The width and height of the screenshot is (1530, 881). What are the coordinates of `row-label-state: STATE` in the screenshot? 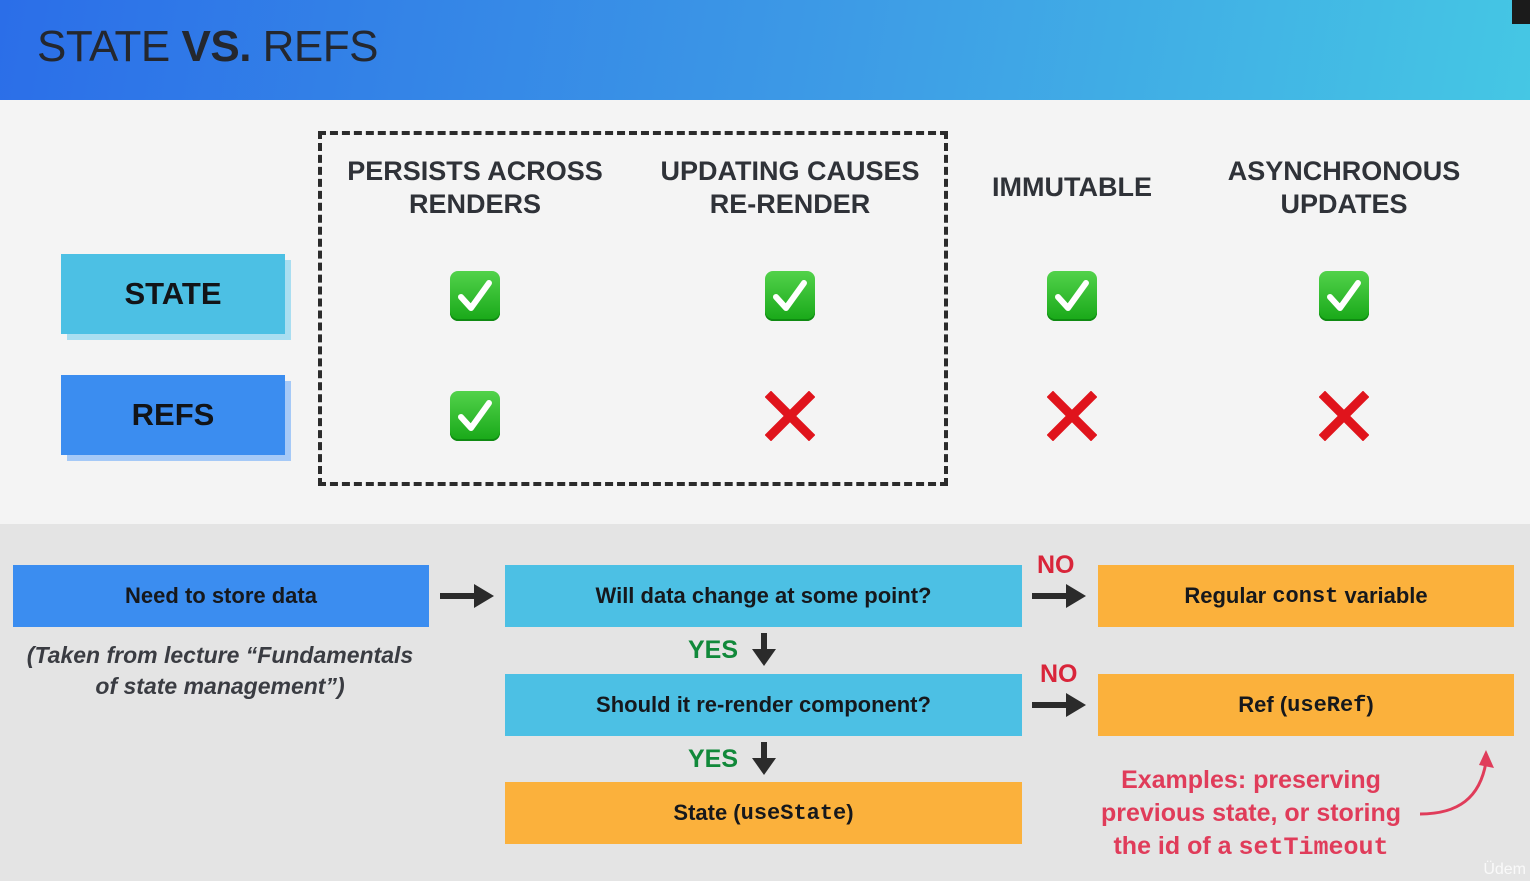 It's located at (173, 294).